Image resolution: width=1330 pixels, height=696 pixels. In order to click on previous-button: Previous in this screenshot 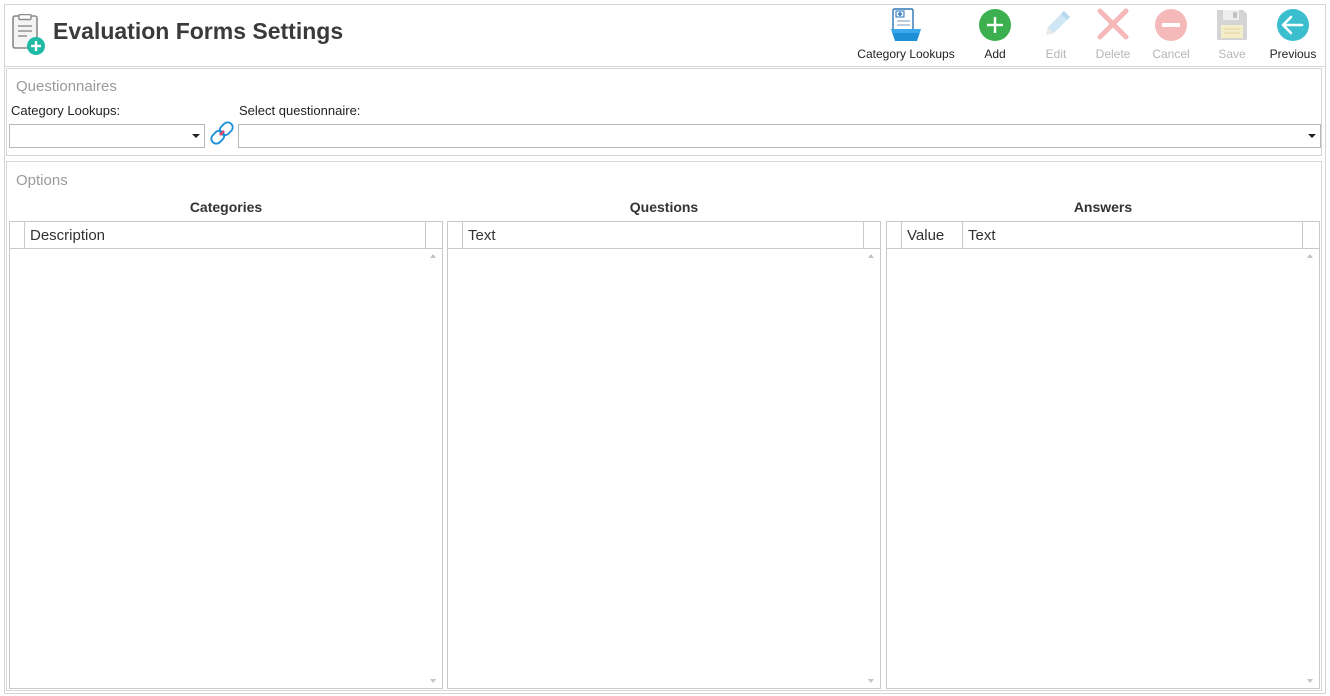, I will do `click(1293, 36)`.